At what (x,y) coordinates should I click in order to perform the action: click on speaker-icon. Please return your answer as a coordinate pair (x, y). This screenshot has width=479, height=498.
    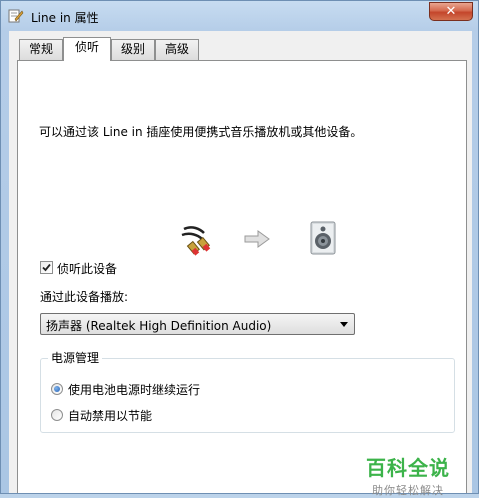
    Looking at the image, I should click on (323, 238).